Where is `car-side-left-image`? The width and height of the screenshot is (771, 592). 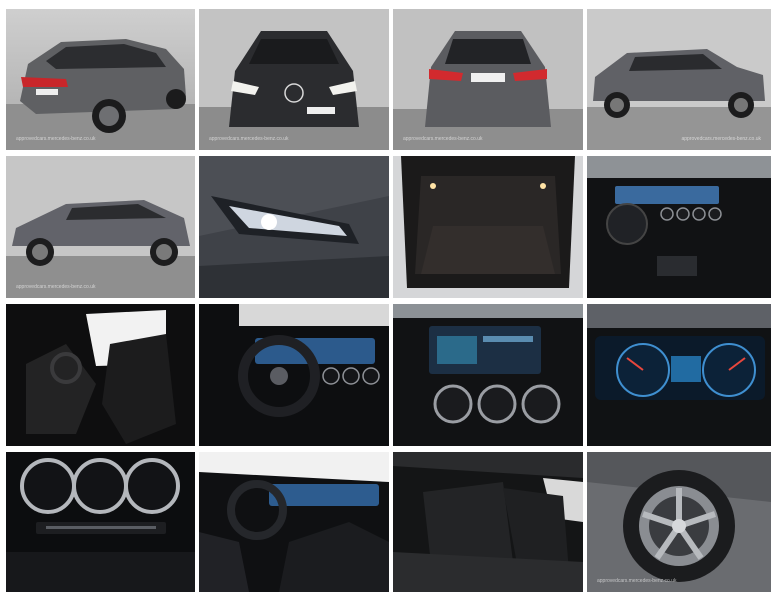
car-side-left-image is located at coordinates (100, 227).